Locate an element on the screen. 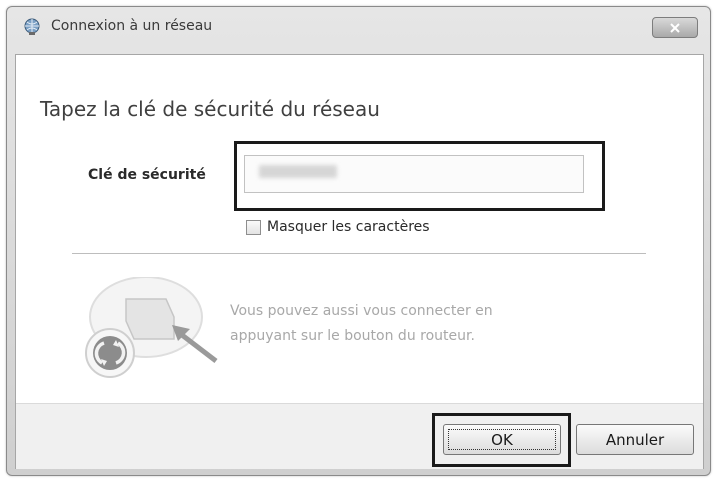 The height and width of the screenshot is (485, 721). cancel-button-label: Annuler is located at coordinates (635, 439).